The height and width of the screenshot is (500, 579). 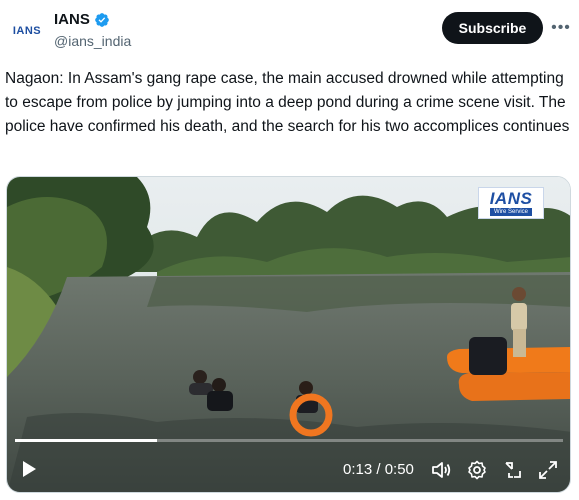 What do you see at coordinates (288, 469) in the screenshot?
I see `video-controls: 0:13 / 0:50` at bounding box center [288, 469].